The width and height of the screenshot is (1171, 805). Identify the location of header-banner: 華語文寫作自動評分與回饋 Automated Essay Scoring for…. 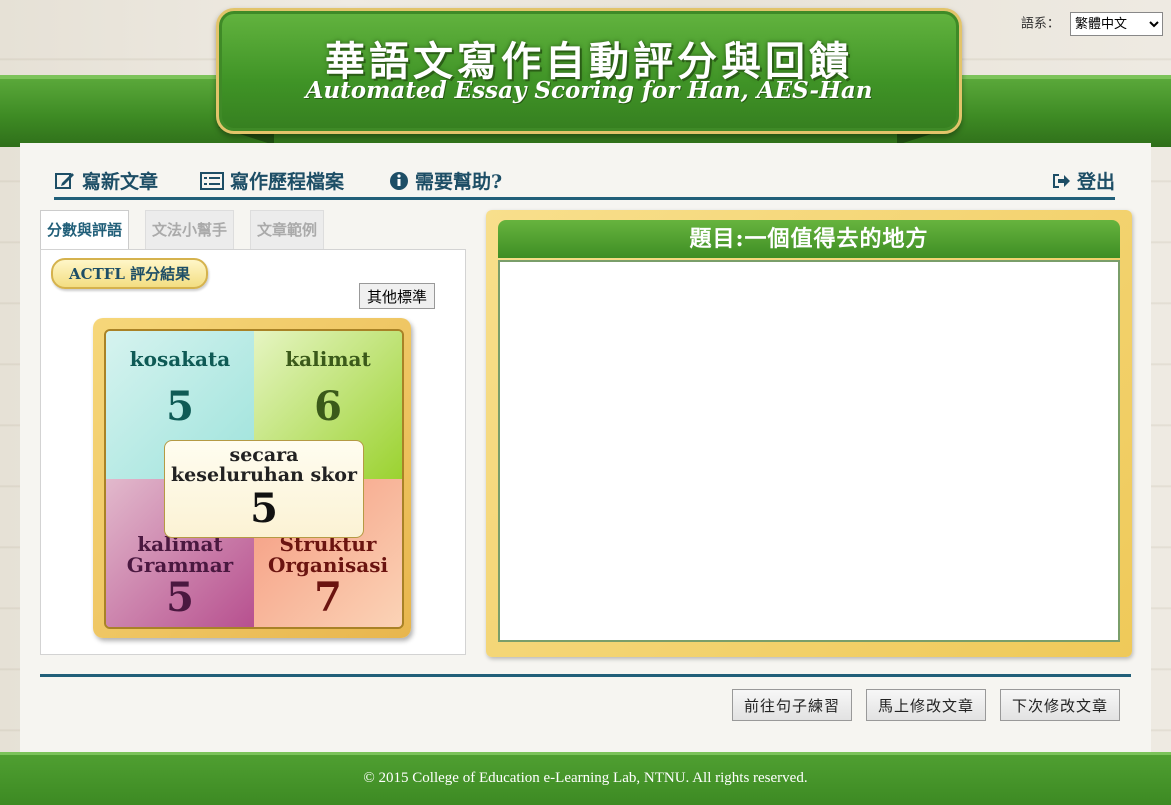
(589, 71).